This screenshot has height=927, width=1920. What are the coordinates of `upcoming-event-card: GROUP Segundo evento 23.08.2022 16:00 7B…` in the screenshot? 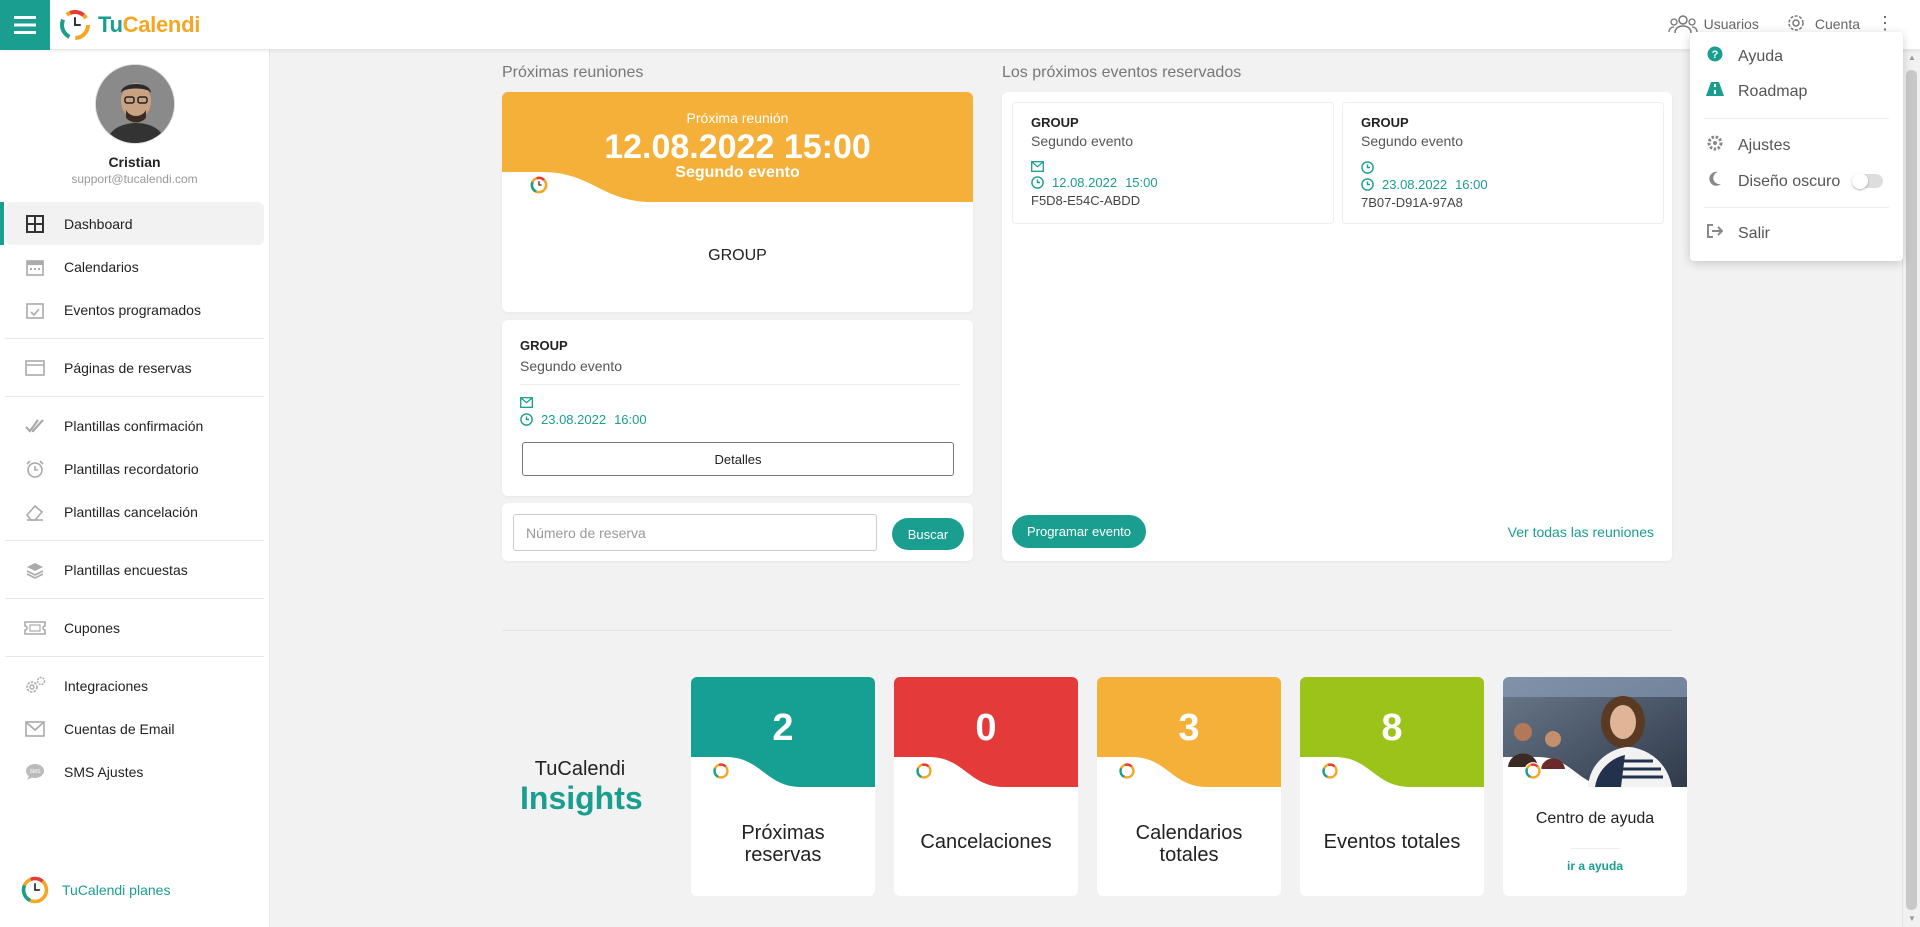 It's located at (1503, 163).